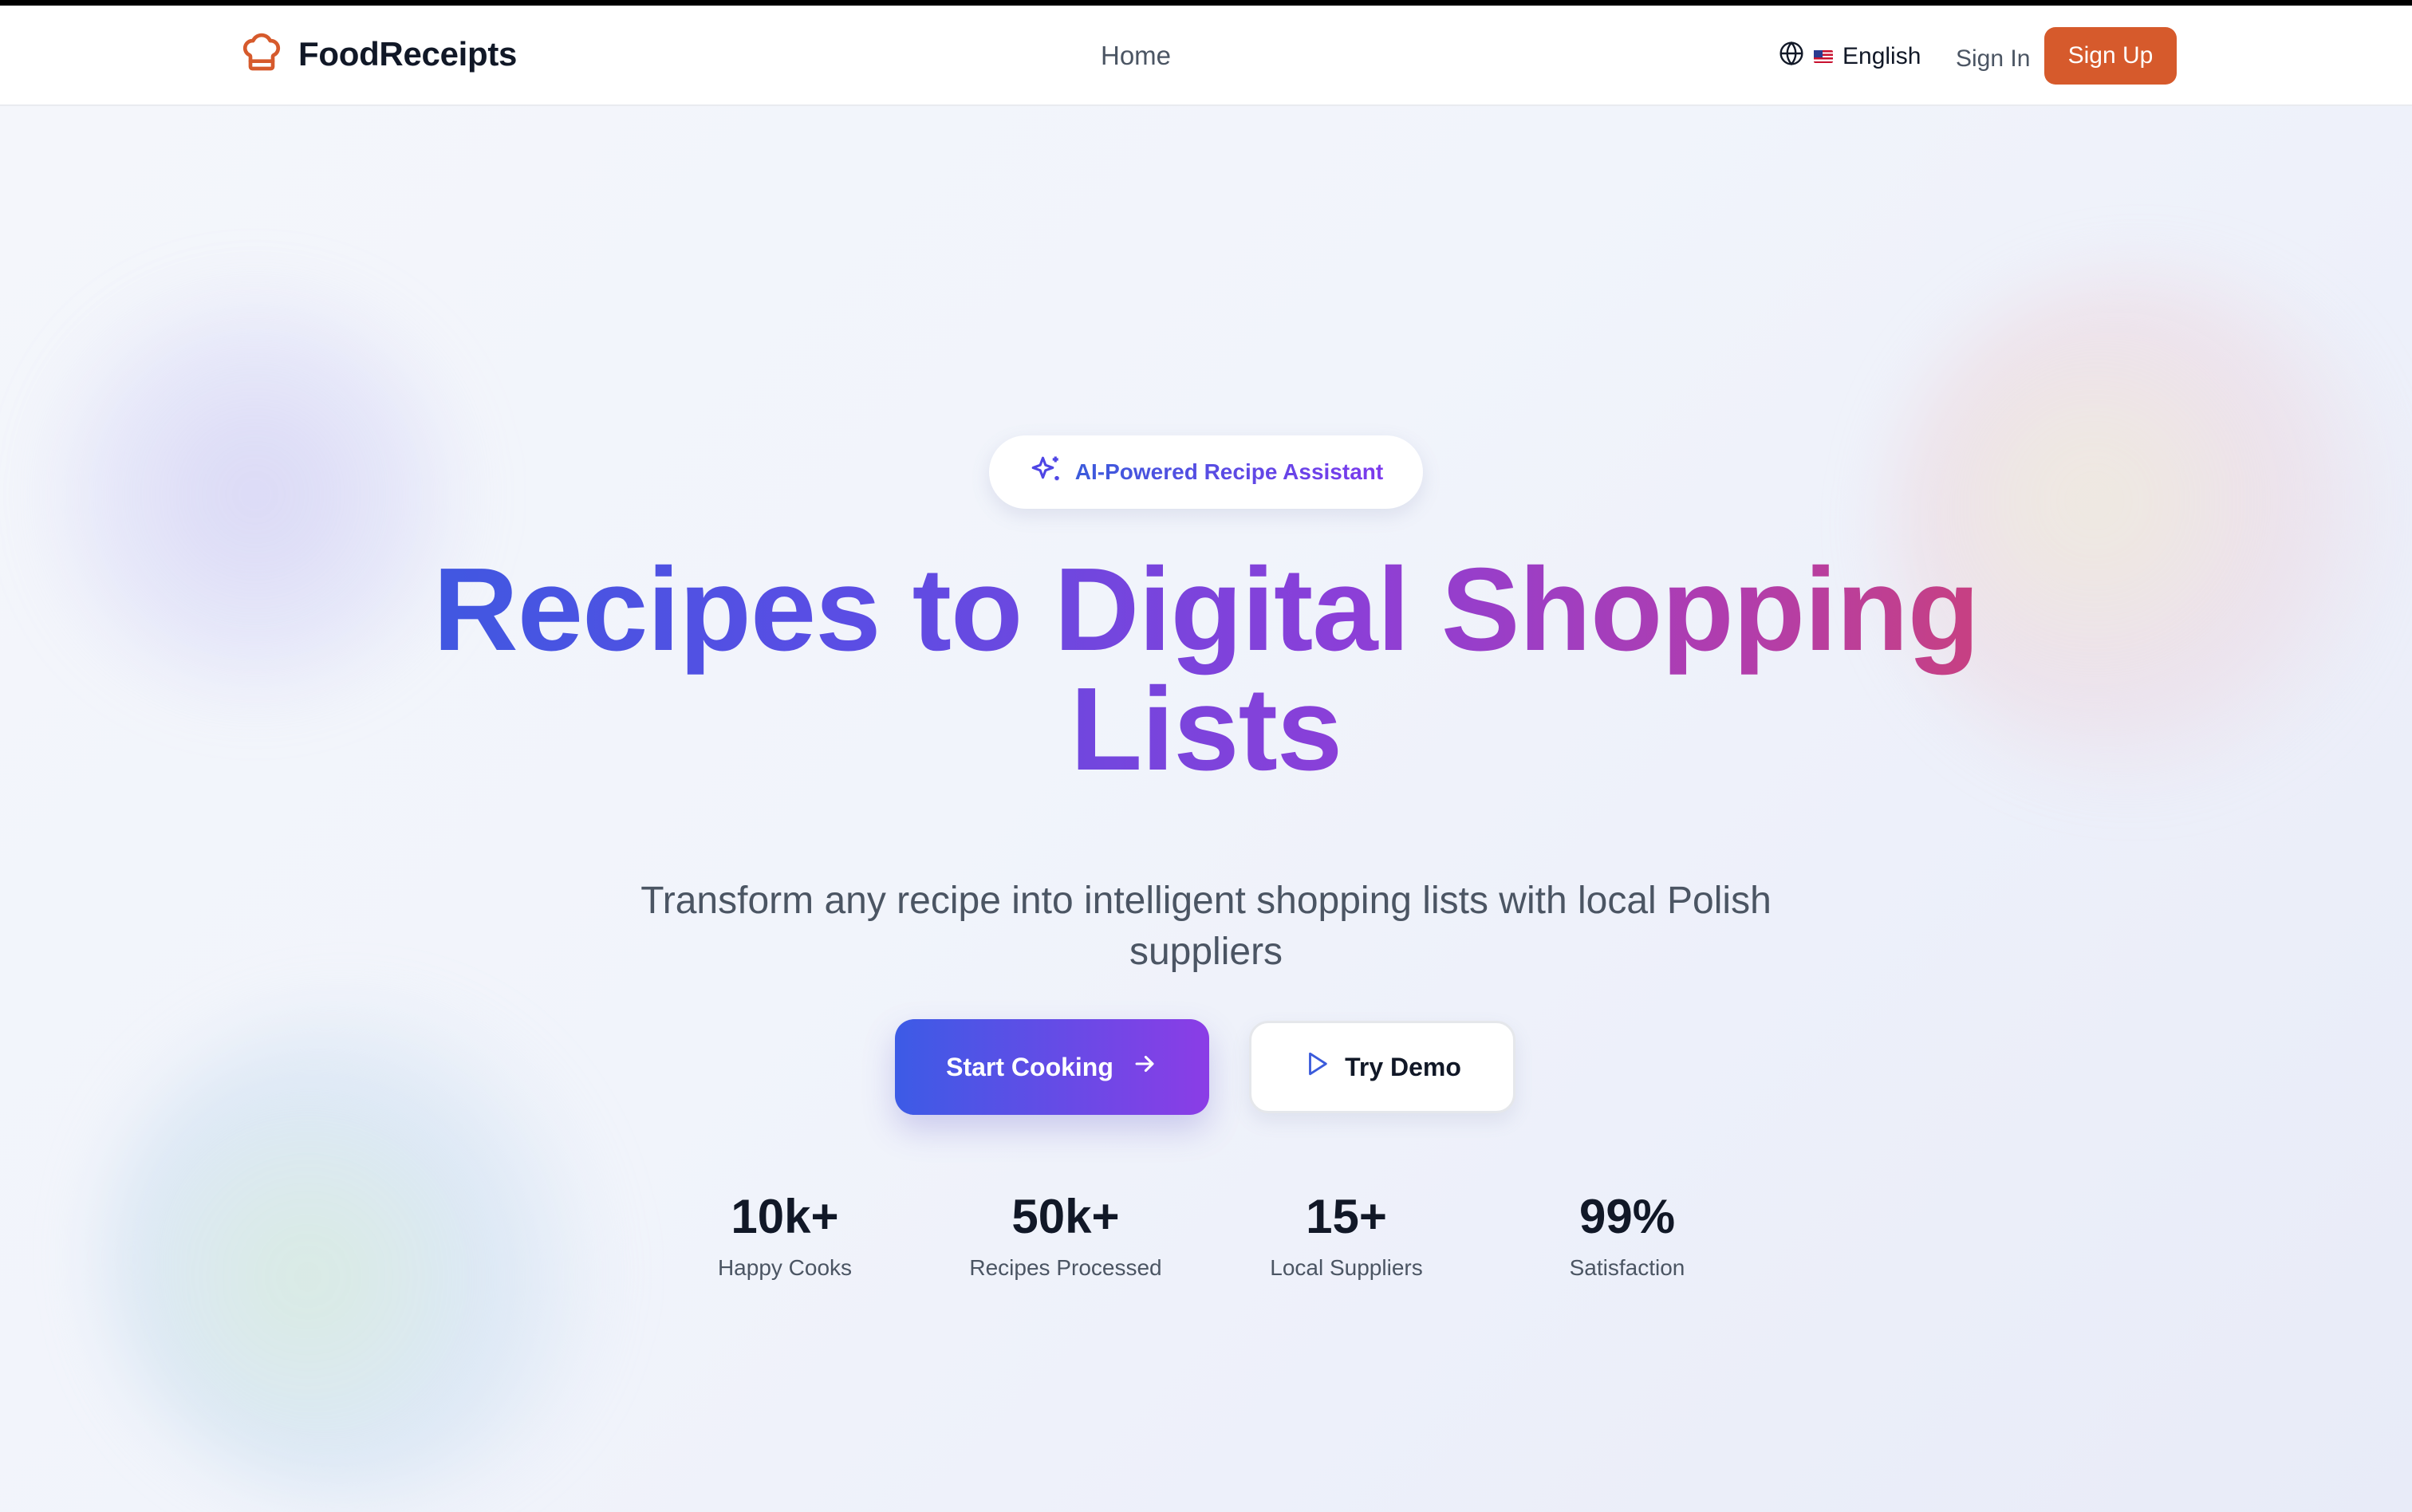 The image size is (2412, 1512). I want to click on start-cooking-label: Start Cooking, so click(1029, 1066).